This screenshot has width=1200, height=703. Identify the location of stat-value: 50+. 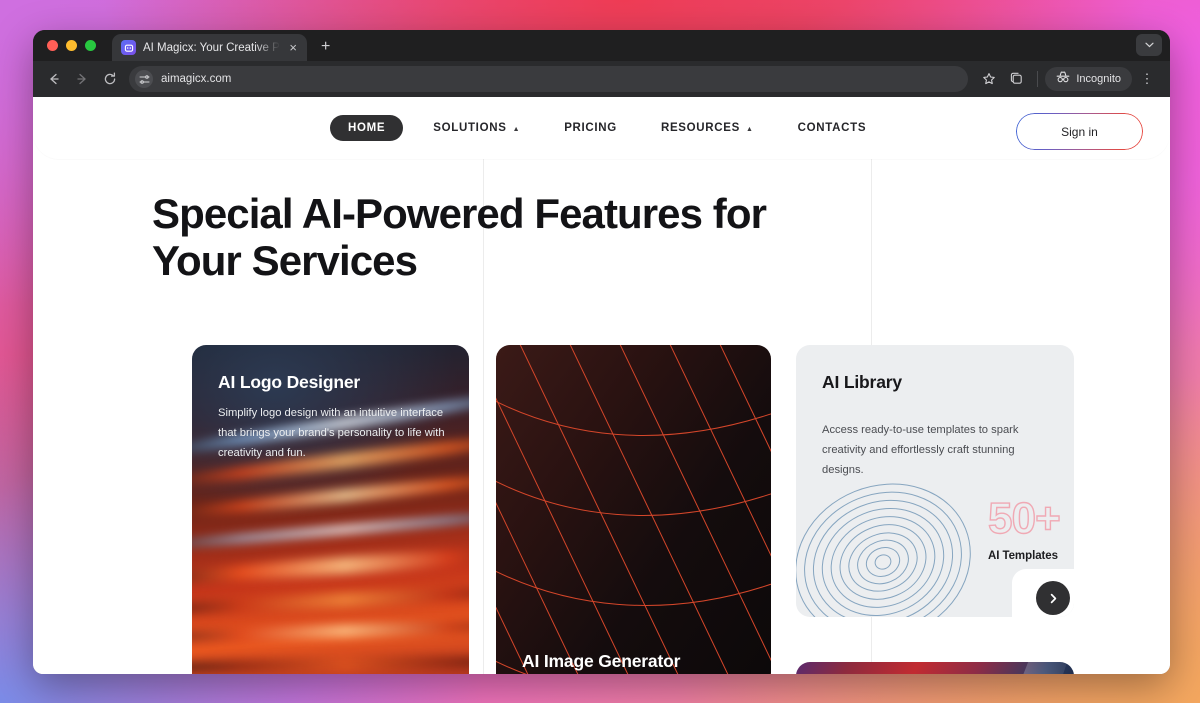
(1024, 518).